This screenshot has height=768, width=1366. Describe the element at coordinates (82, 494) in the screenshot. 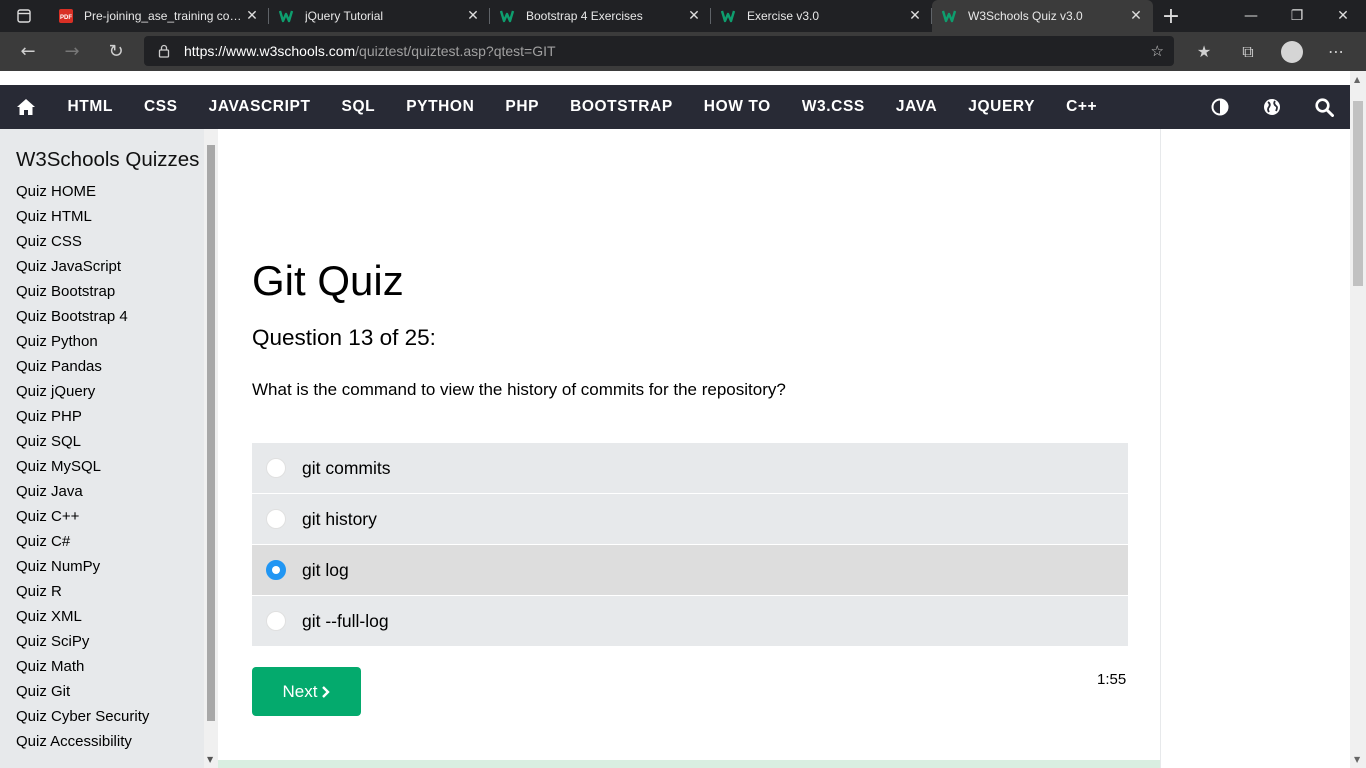

I see `sidebar-item: Quiz Java` at that location.